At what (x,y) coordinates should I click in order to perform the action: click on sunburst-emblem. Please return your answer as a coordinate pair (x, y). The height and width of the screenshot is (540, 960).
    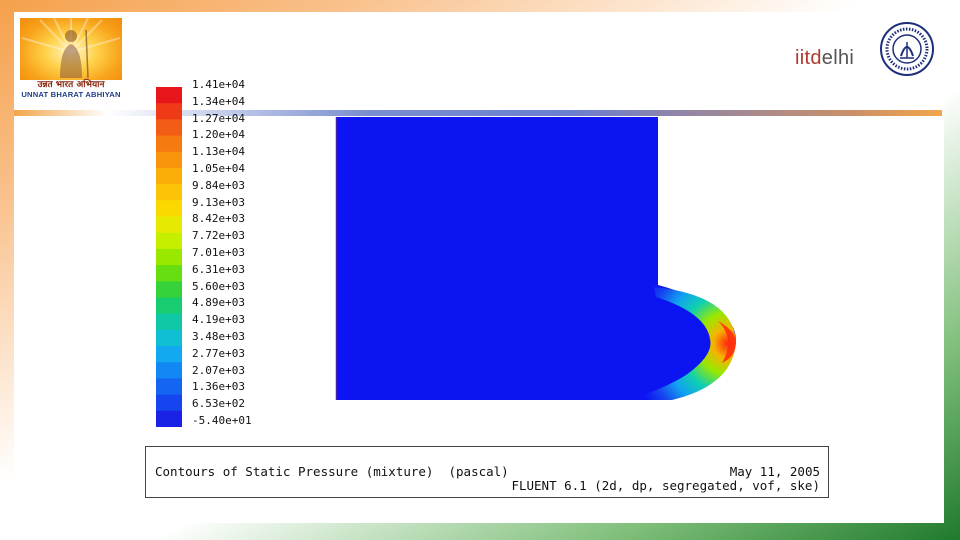
    Looking at the image, I should click on (71, 48).